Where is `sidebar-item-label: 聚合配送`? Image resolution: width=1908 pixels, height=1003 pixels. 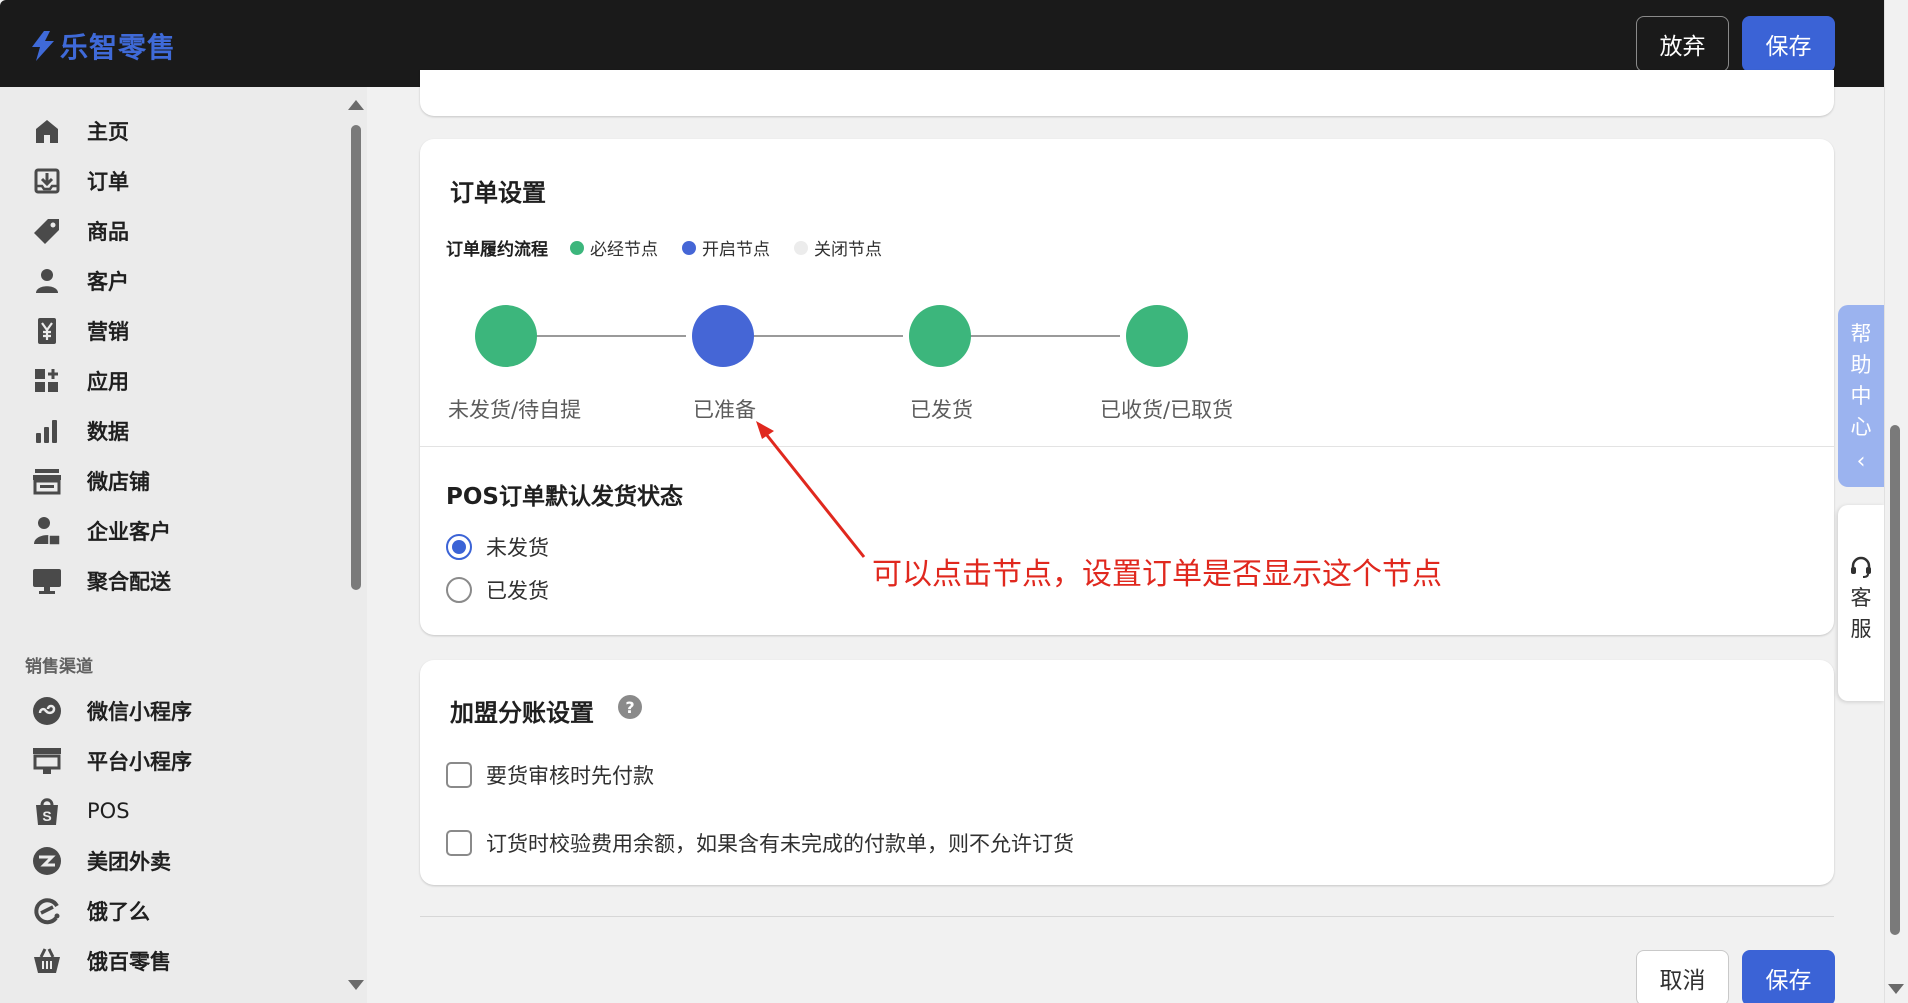
sidebar-item-label: 聚合配送 is located at coordinates (129, 582).